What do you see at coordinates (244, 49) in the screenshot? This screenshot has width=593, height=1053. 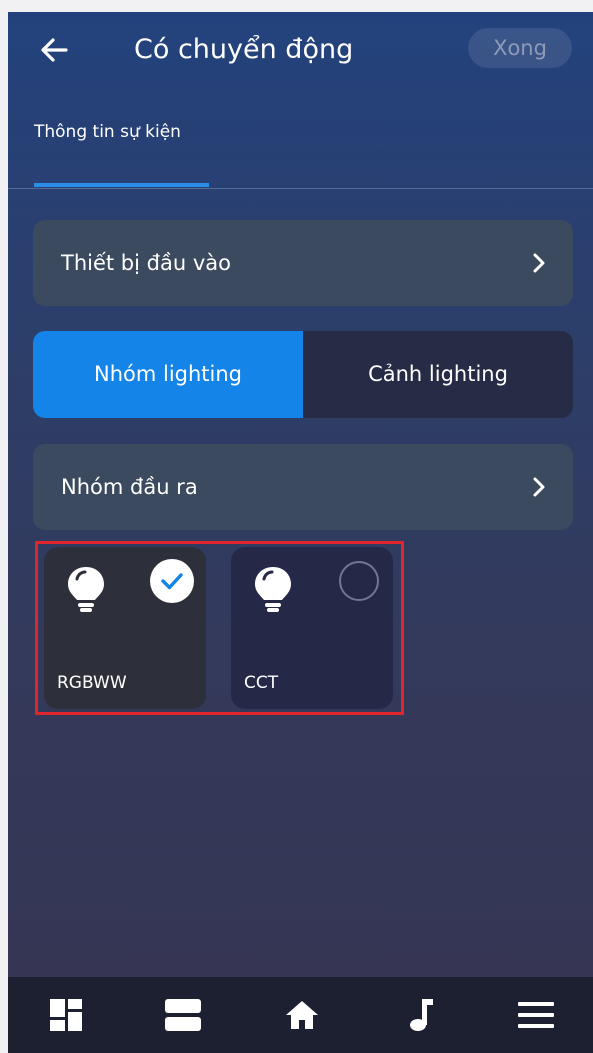 I see `page-title: Có chuyển động` at bounding box center [244, 49].